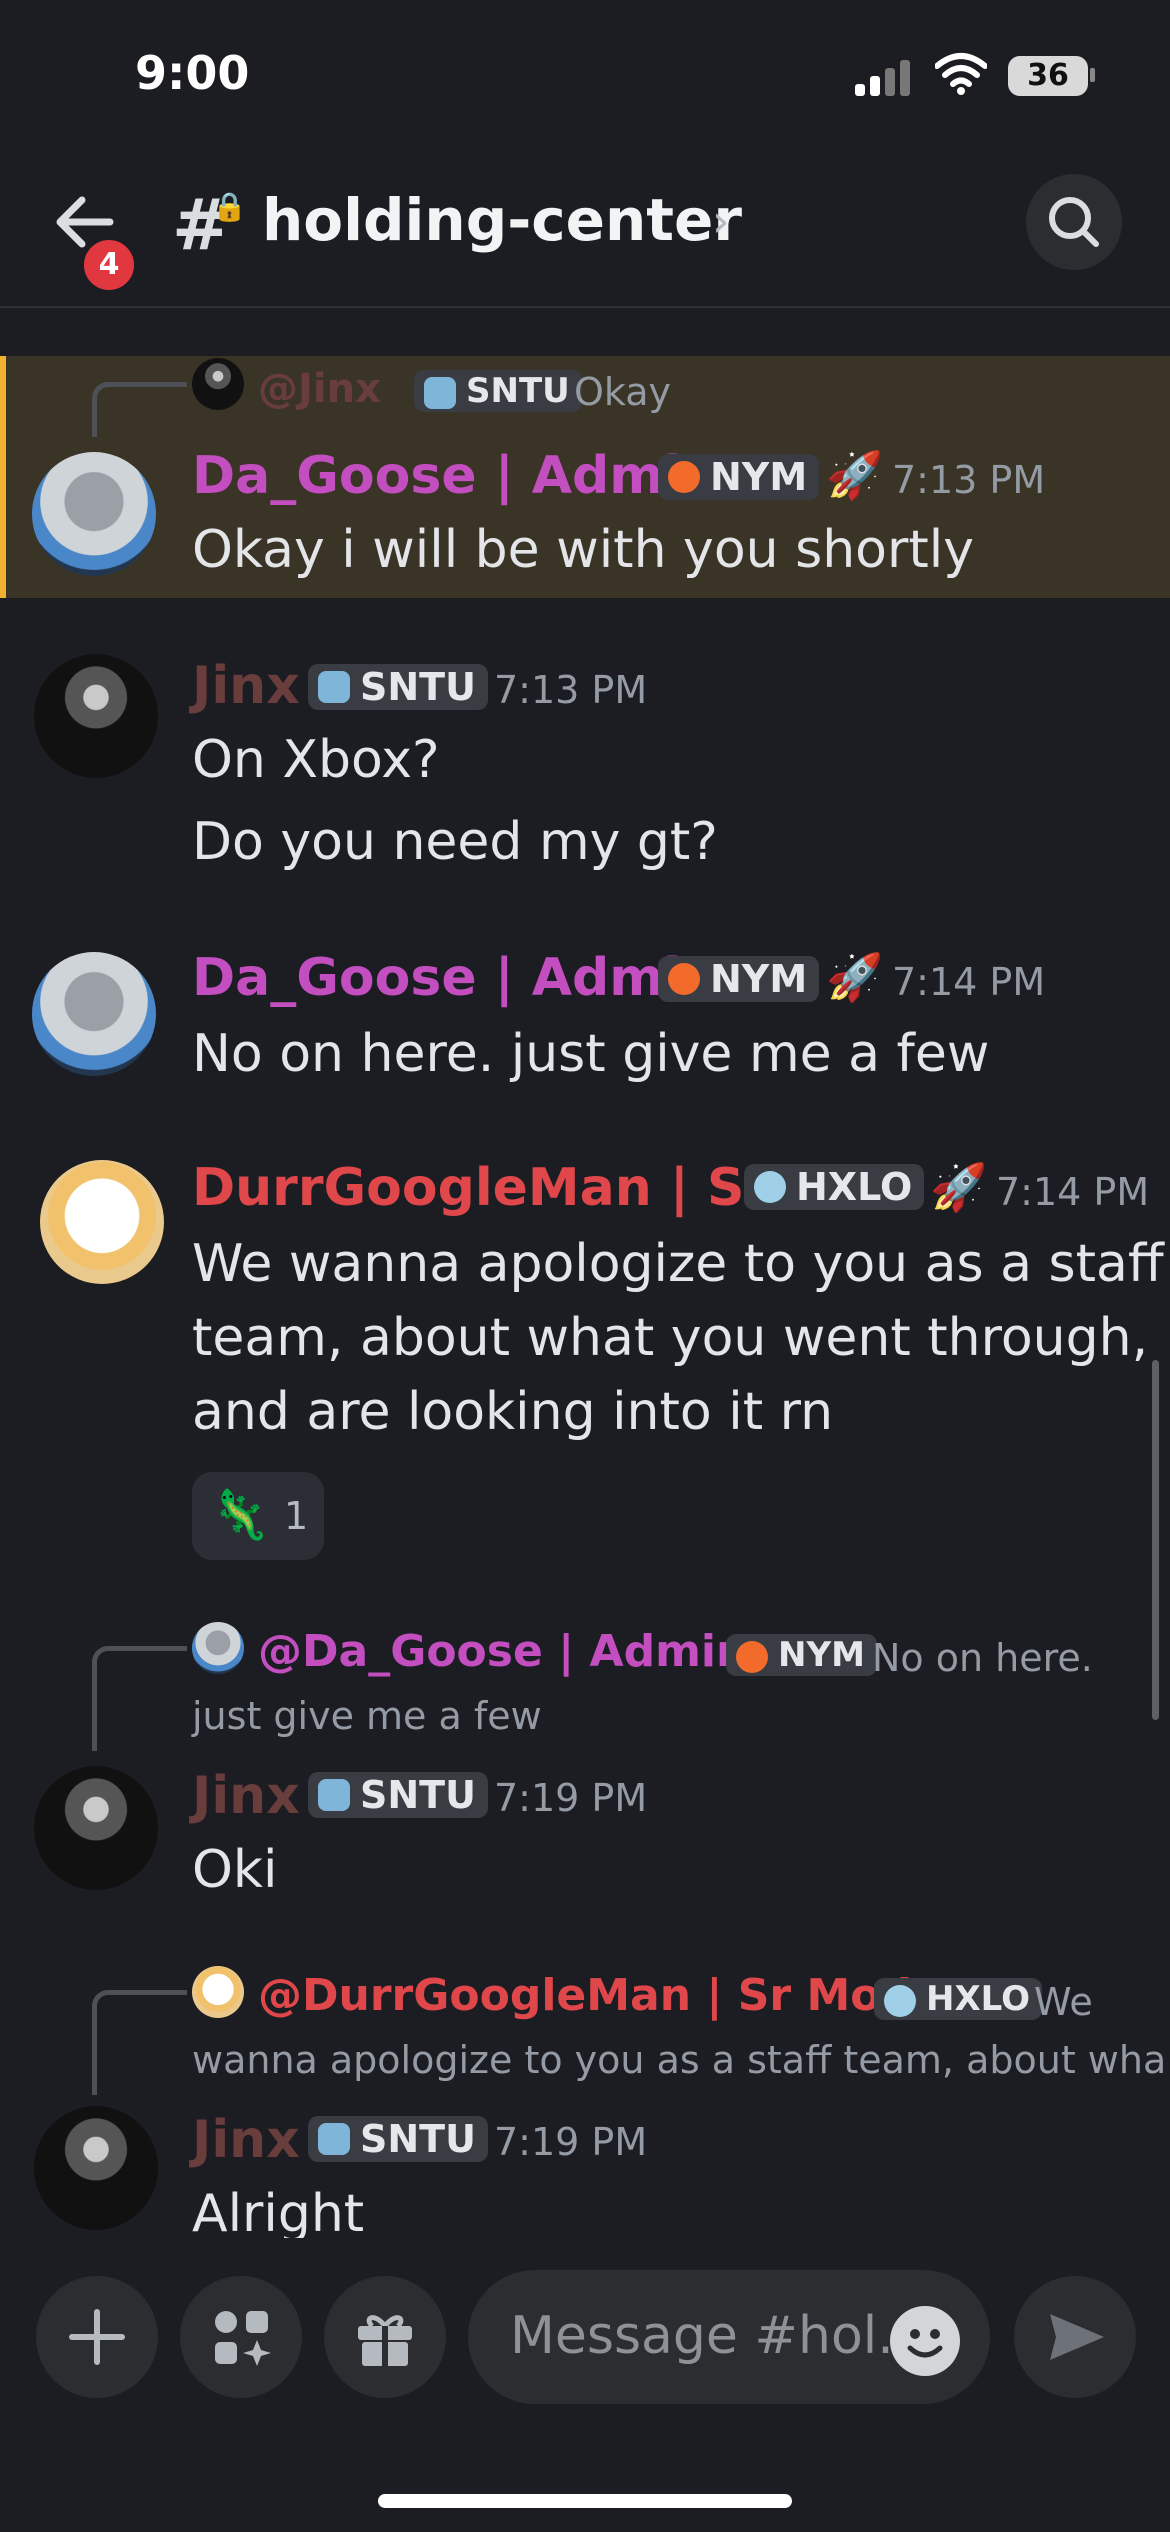 This screenshot has height=2532, width=1170. What do you see at coordinates (591, 1054) in the screenshot?
I see `message-text: No on here. just give me a few` at bounding box center [591, 1054].